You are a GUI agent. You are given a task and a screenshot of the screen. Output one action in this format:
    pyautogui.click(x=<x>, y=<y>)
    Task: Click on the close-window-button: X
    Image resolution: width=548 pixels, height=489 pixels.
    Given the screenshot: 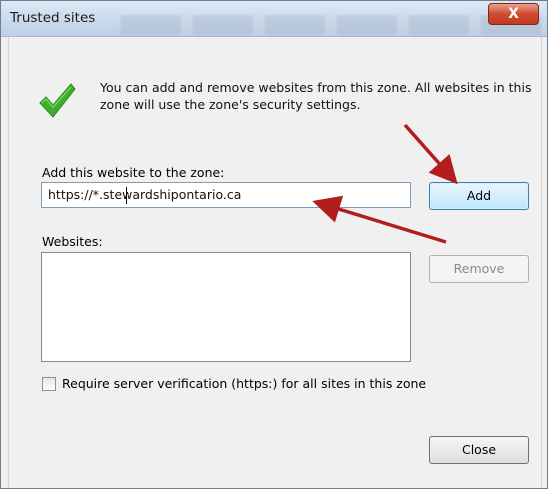 What is the action you would take?
    pyautogui.click(x=513, y=14)
    